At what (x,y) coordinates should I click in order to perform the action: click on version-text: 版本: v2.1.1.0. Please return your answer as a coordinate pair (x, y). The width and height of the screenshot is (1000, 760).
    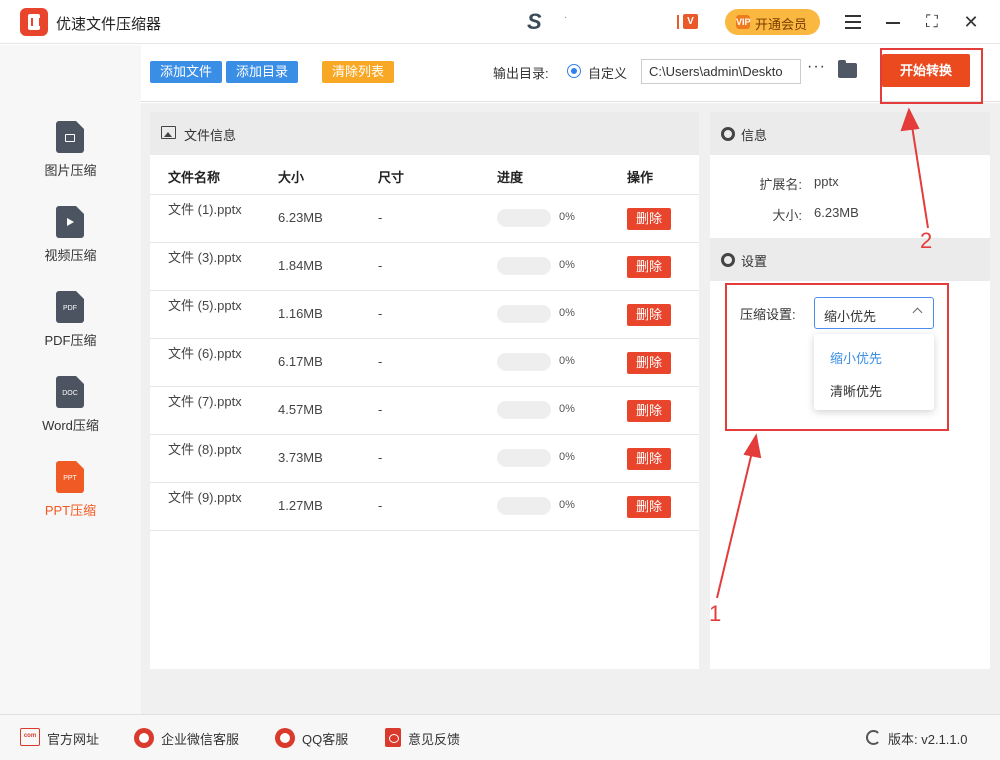
    Looking at the image, I should click on (928, 739).